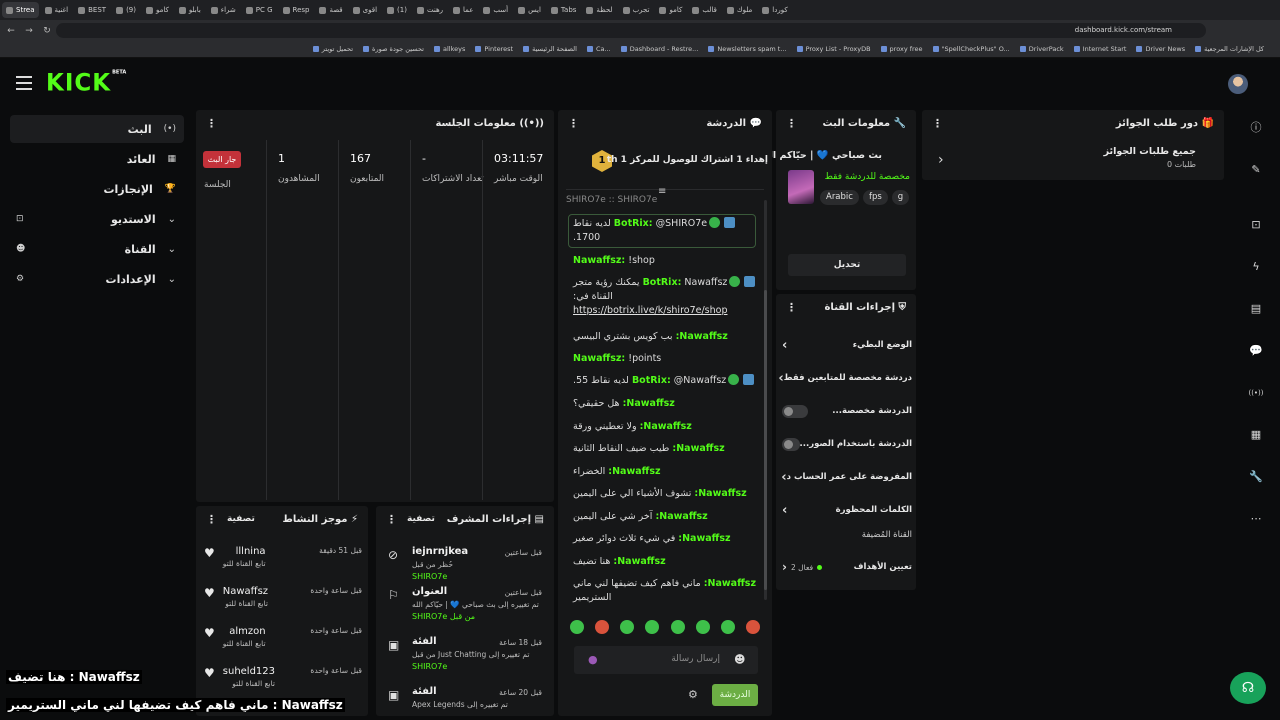 The height and width of the screenshot is (720, 1280). I want to click on support-headset-icon: ☊, so click(1248, 688).